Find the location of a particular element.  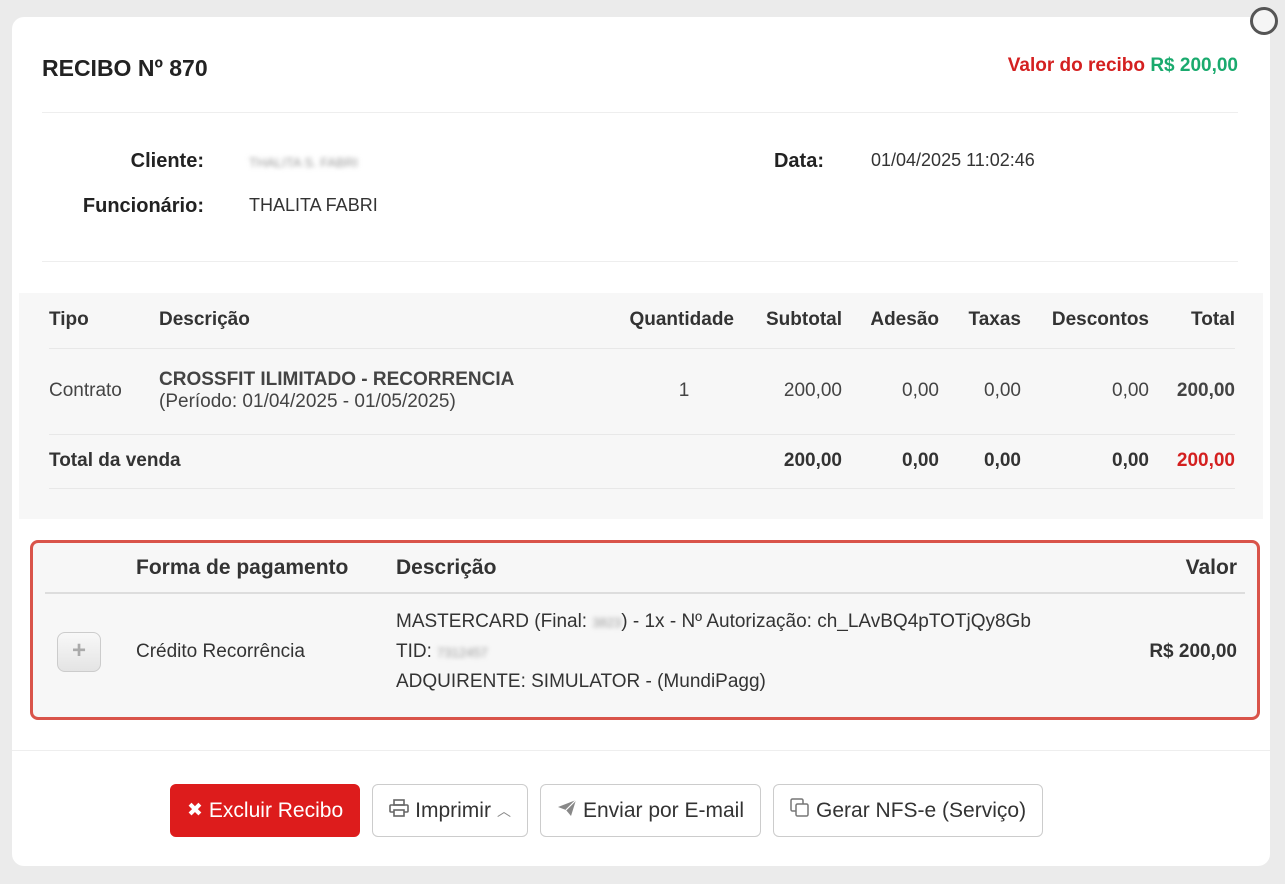

totals-adesao: 0,00 is located at coordinates (890, 461).